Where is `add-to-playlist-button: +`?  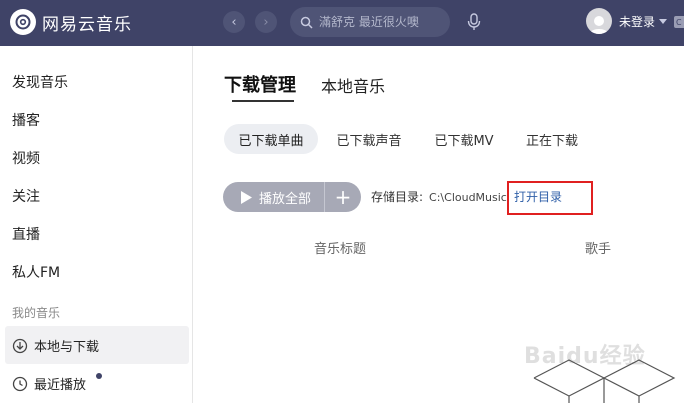
add-to-playlist-button: + is located at coordinates (343, 197).